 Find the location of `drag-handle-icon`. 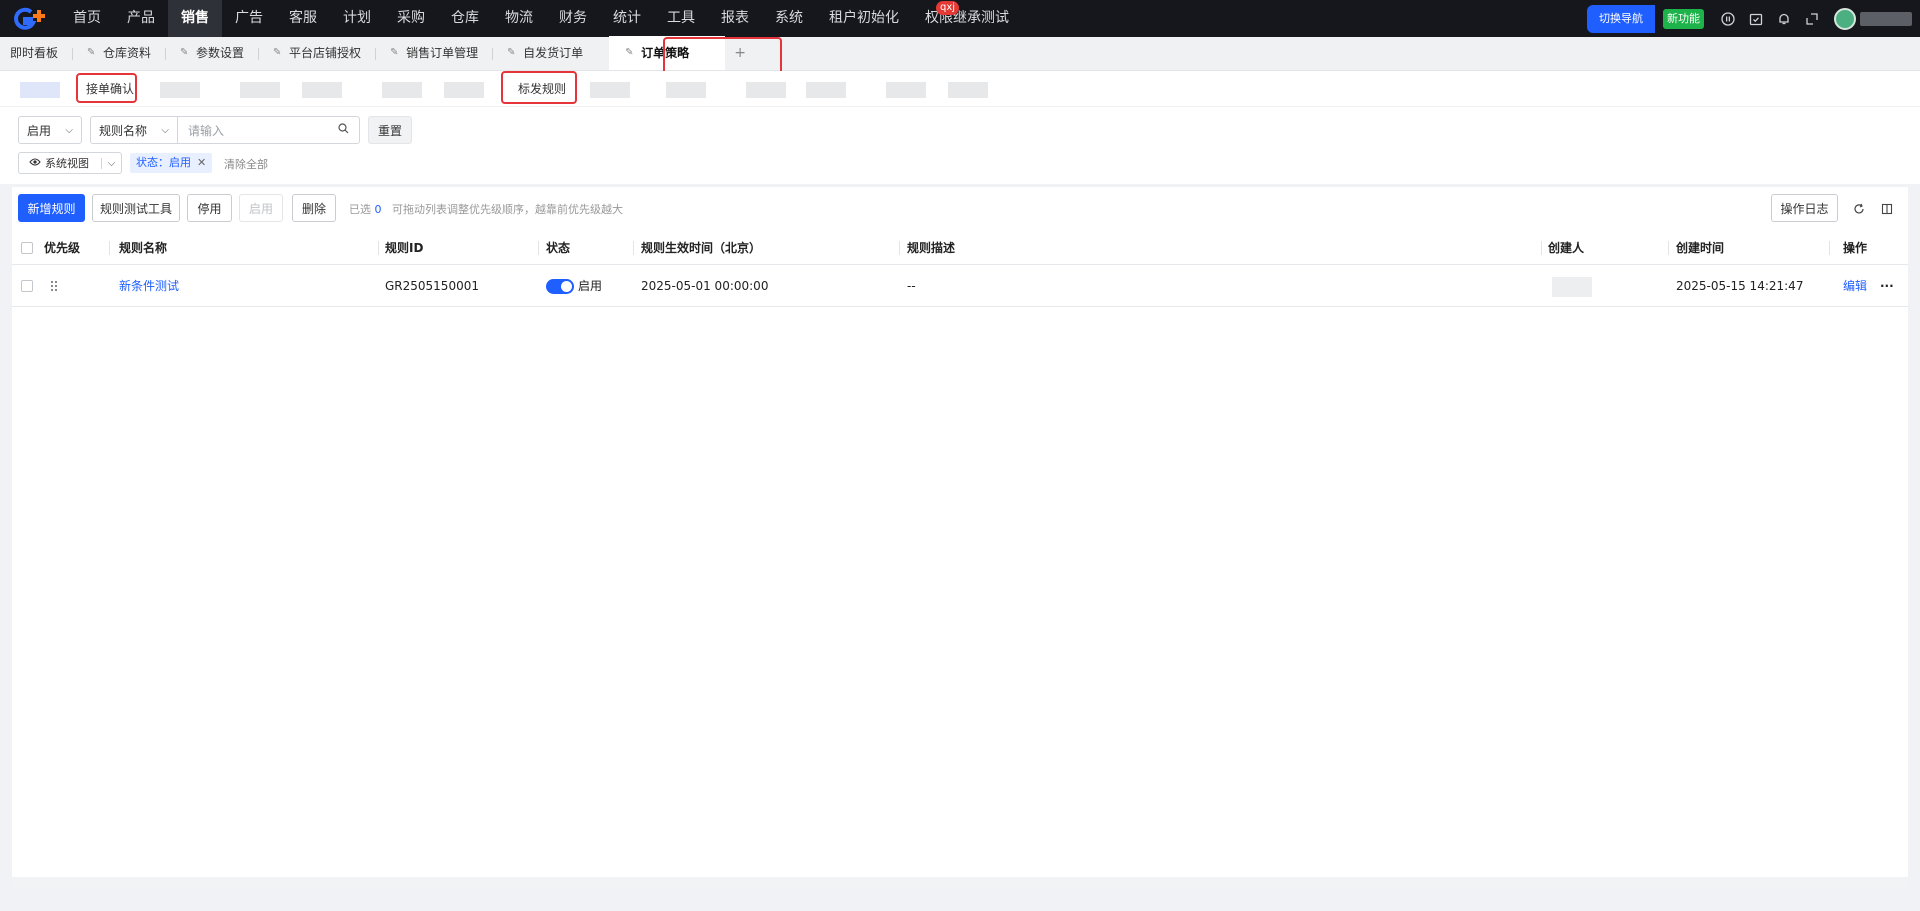

drag-handle-icon is located at coordinates (54, 286).